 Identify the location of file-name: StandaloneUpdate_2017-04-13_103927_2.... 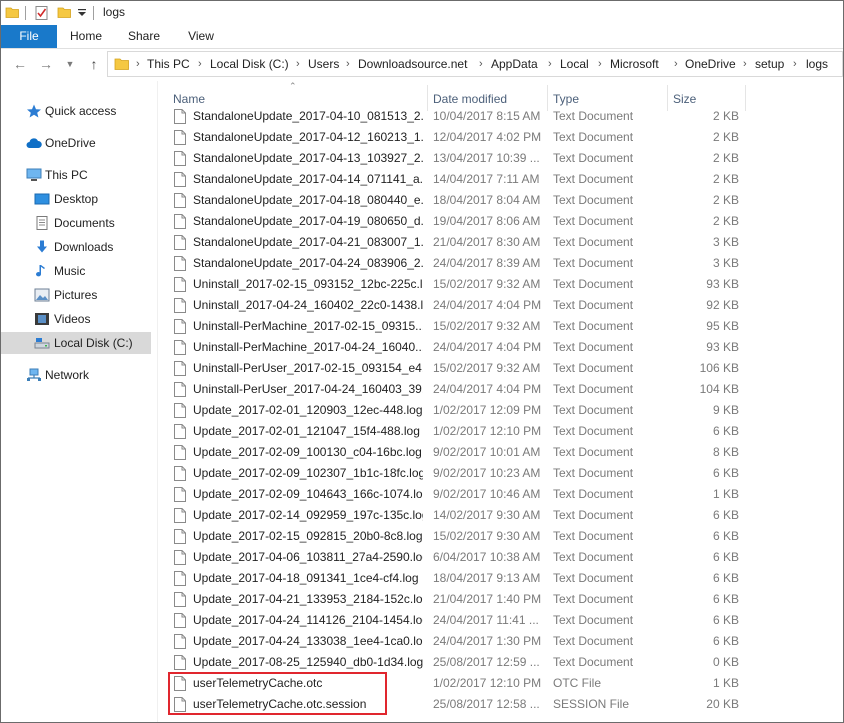
(308, 158).